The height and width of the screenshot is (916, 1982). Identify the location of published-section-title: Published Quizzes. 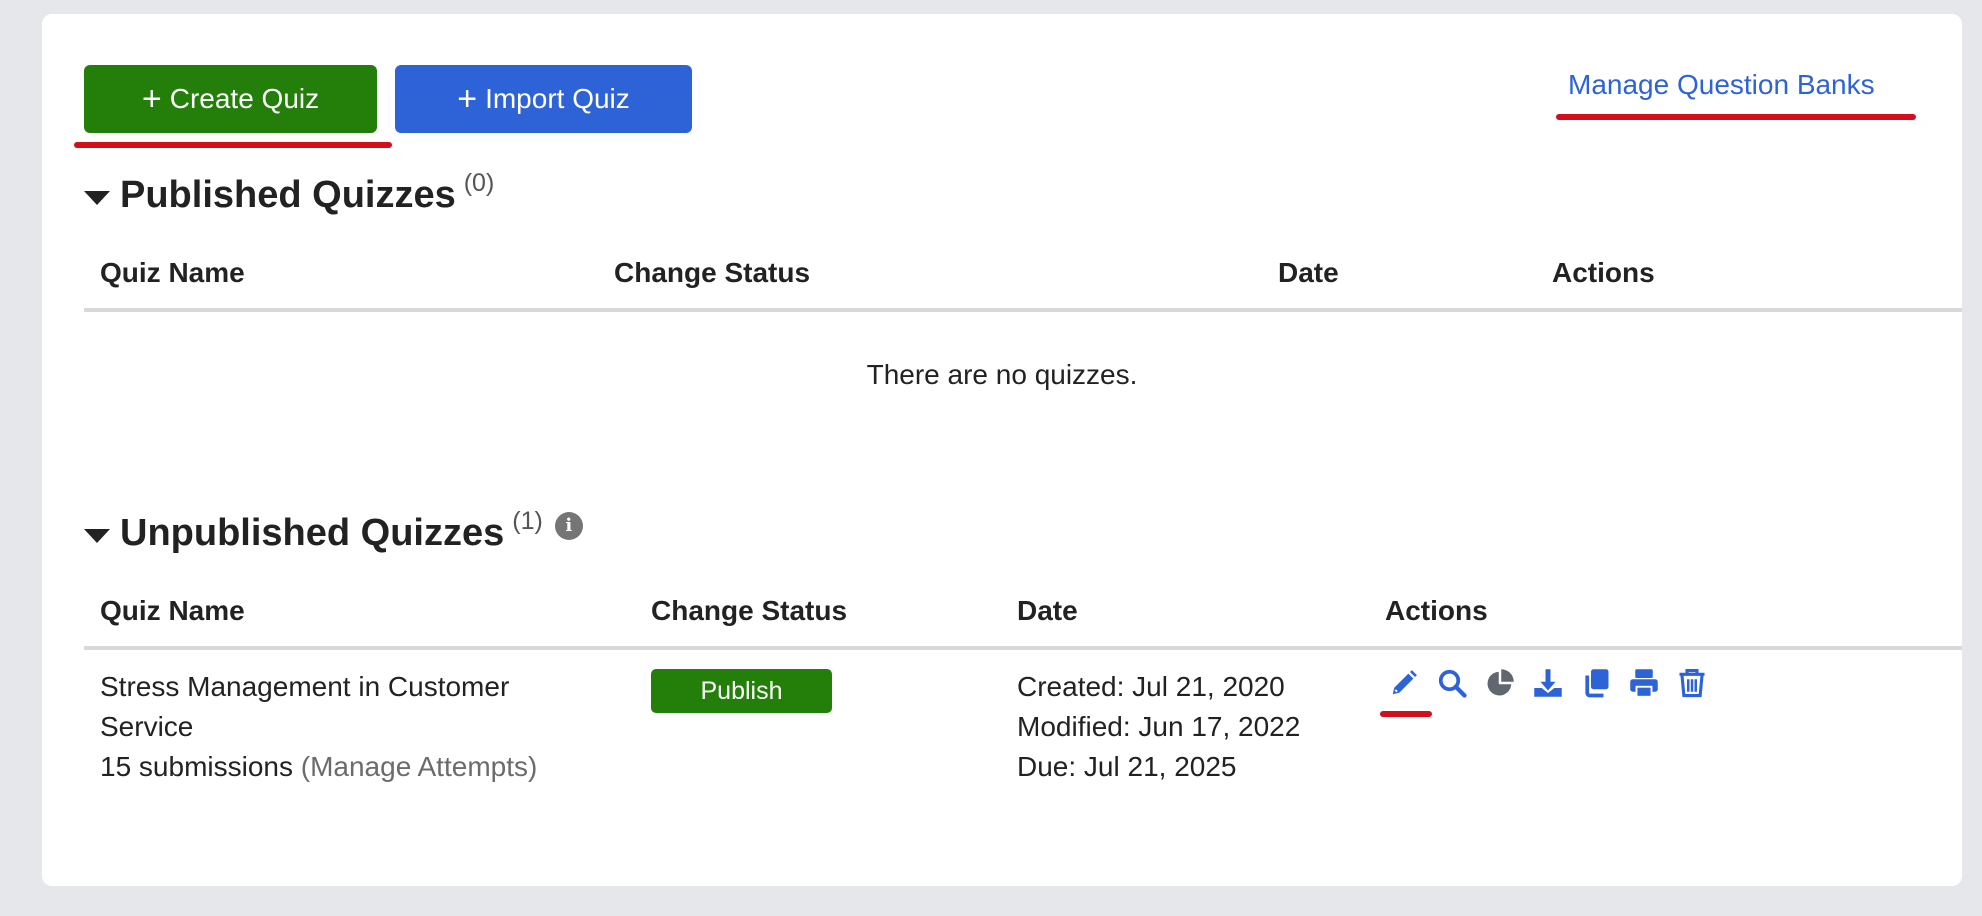
(288, 195).